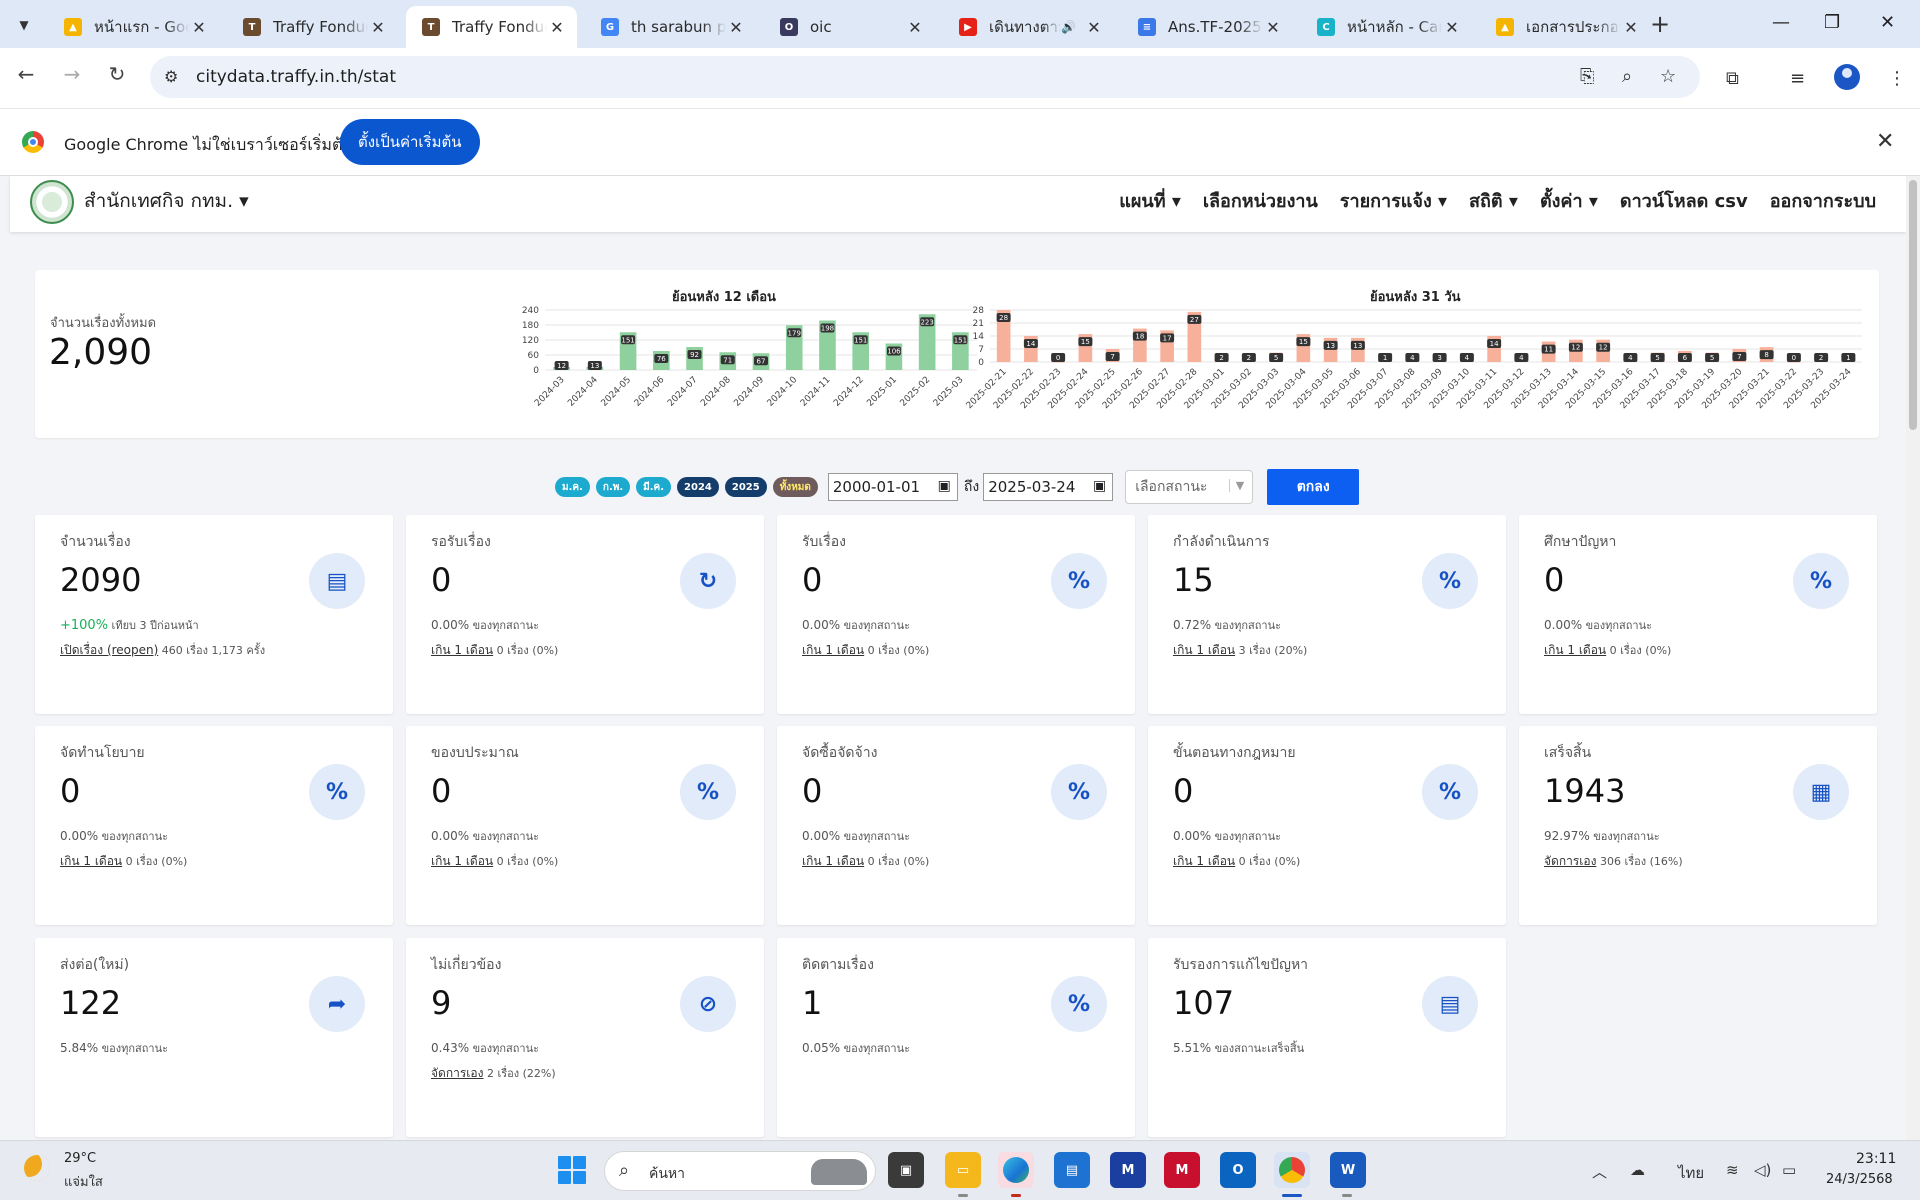  Describe the element at coordinates (1189, 487) in the screenshot. I see `status-select: เลือกสถานะ ▼` at that location.